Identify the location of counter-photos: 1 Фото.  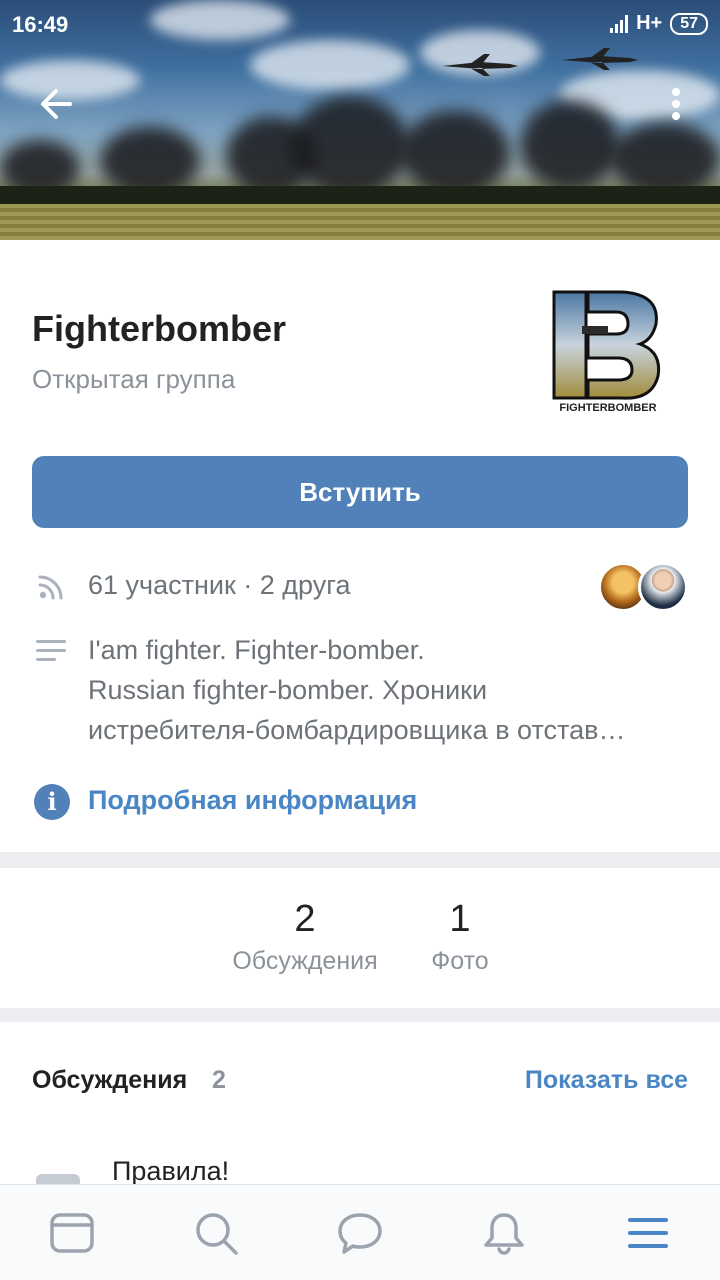
(460, 922).